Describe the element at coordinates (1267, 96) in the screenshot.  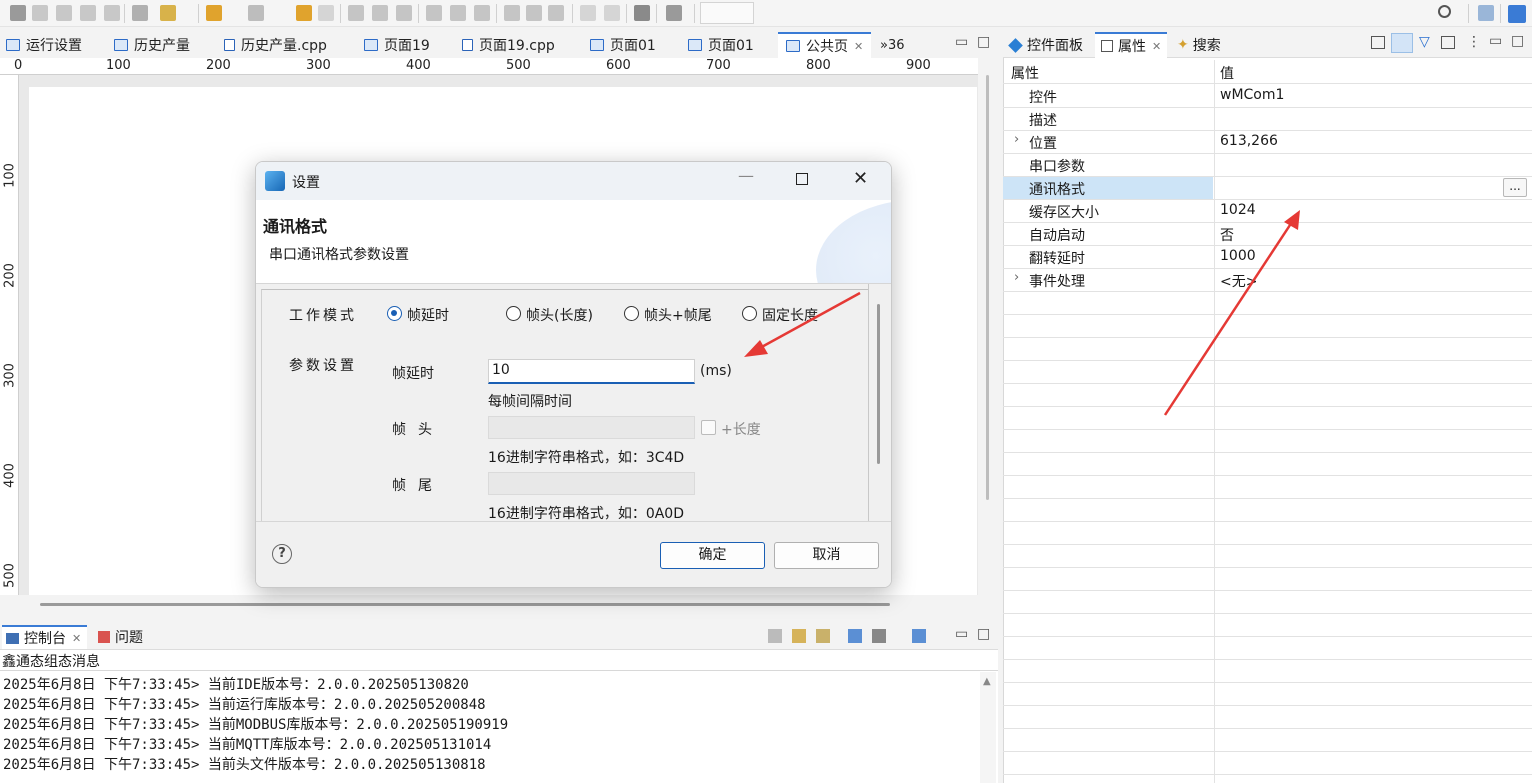
I see `property-row-control: 控件 wMCom1` at that location.